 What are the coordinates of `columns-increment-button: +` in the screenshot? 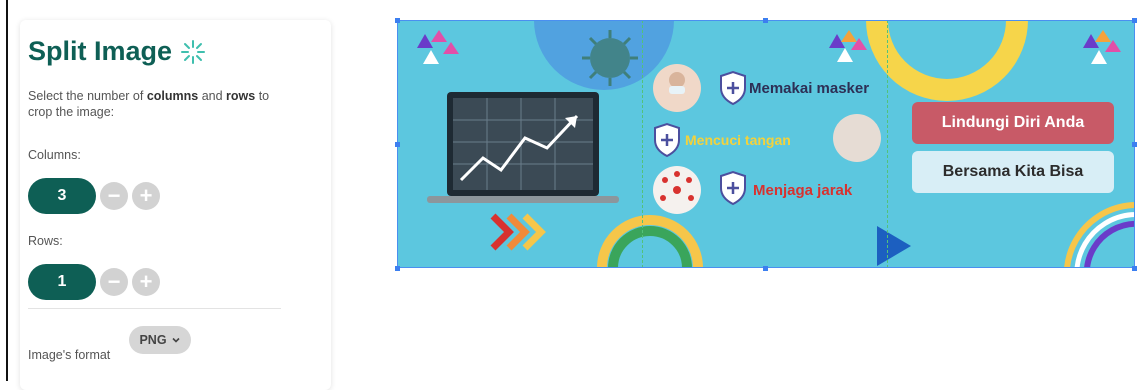 It's located at (146, 196).